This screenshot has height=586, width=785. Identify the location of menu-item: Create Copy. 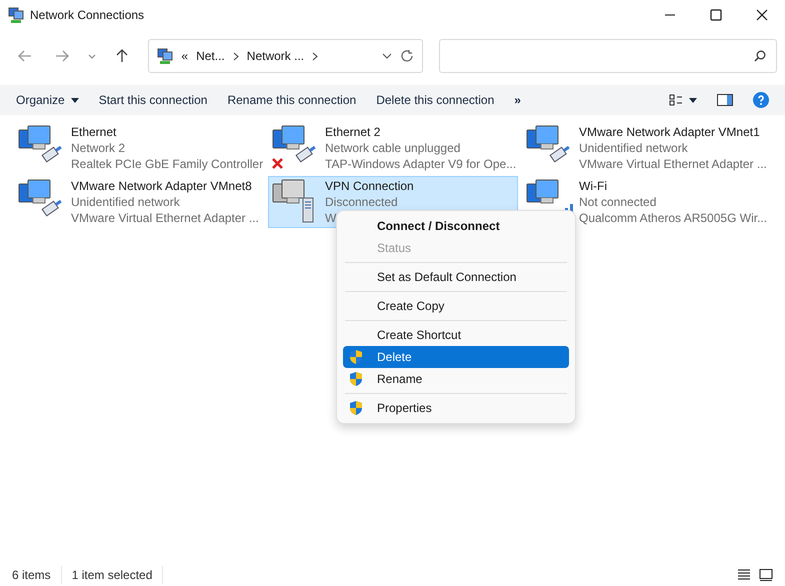
(456, 306).